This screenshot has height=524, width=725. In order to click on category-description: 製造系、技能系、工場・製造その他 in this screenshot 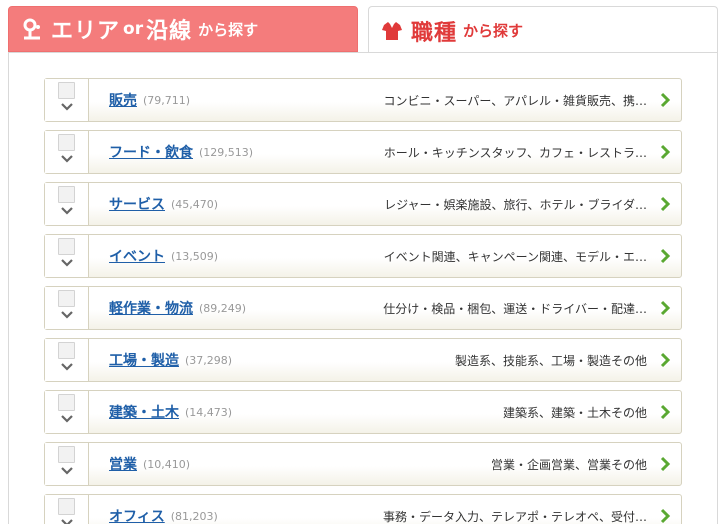, I will do `click(550, 360)`.